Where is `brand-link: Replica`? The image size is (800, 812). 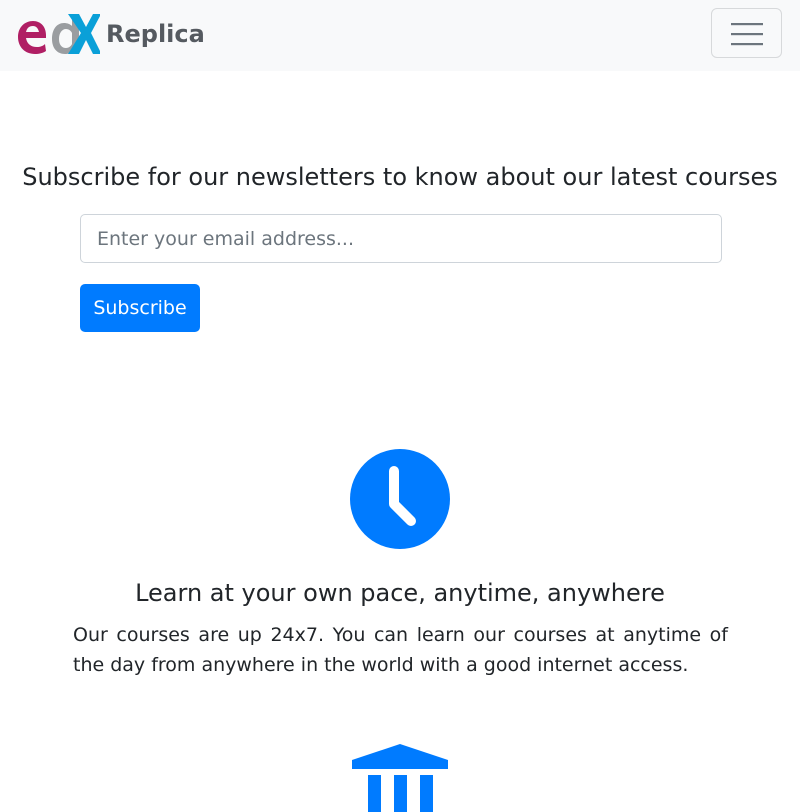
brand-link: Replica is located at coordinates (110, 34).